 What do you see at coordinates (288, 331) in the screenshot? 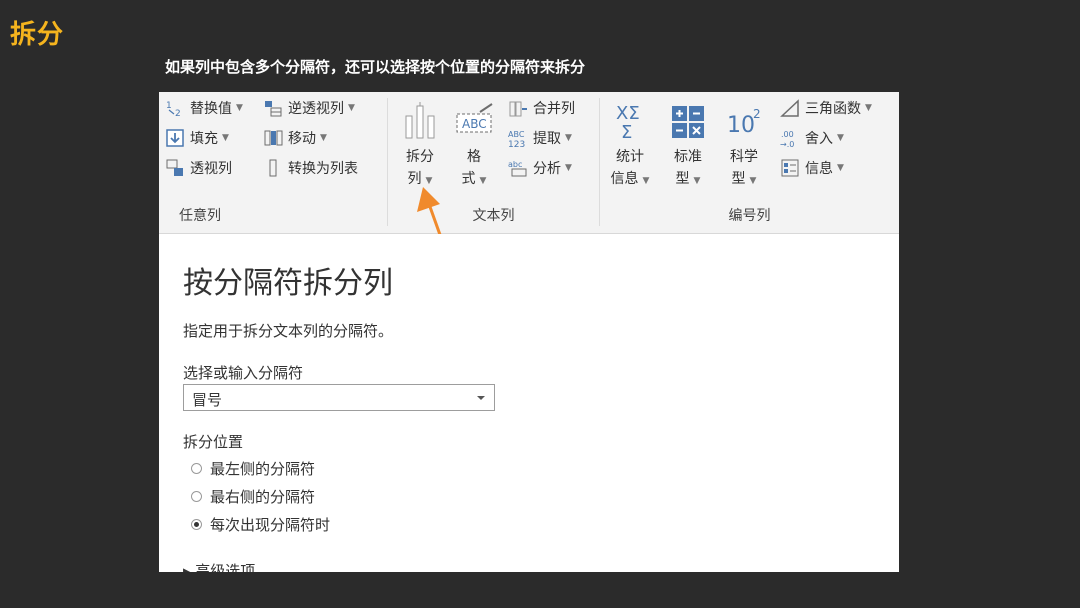
I see `dialog-description: 指定用于拆分文本列的分隔符。` at bounding box center [288, 331].